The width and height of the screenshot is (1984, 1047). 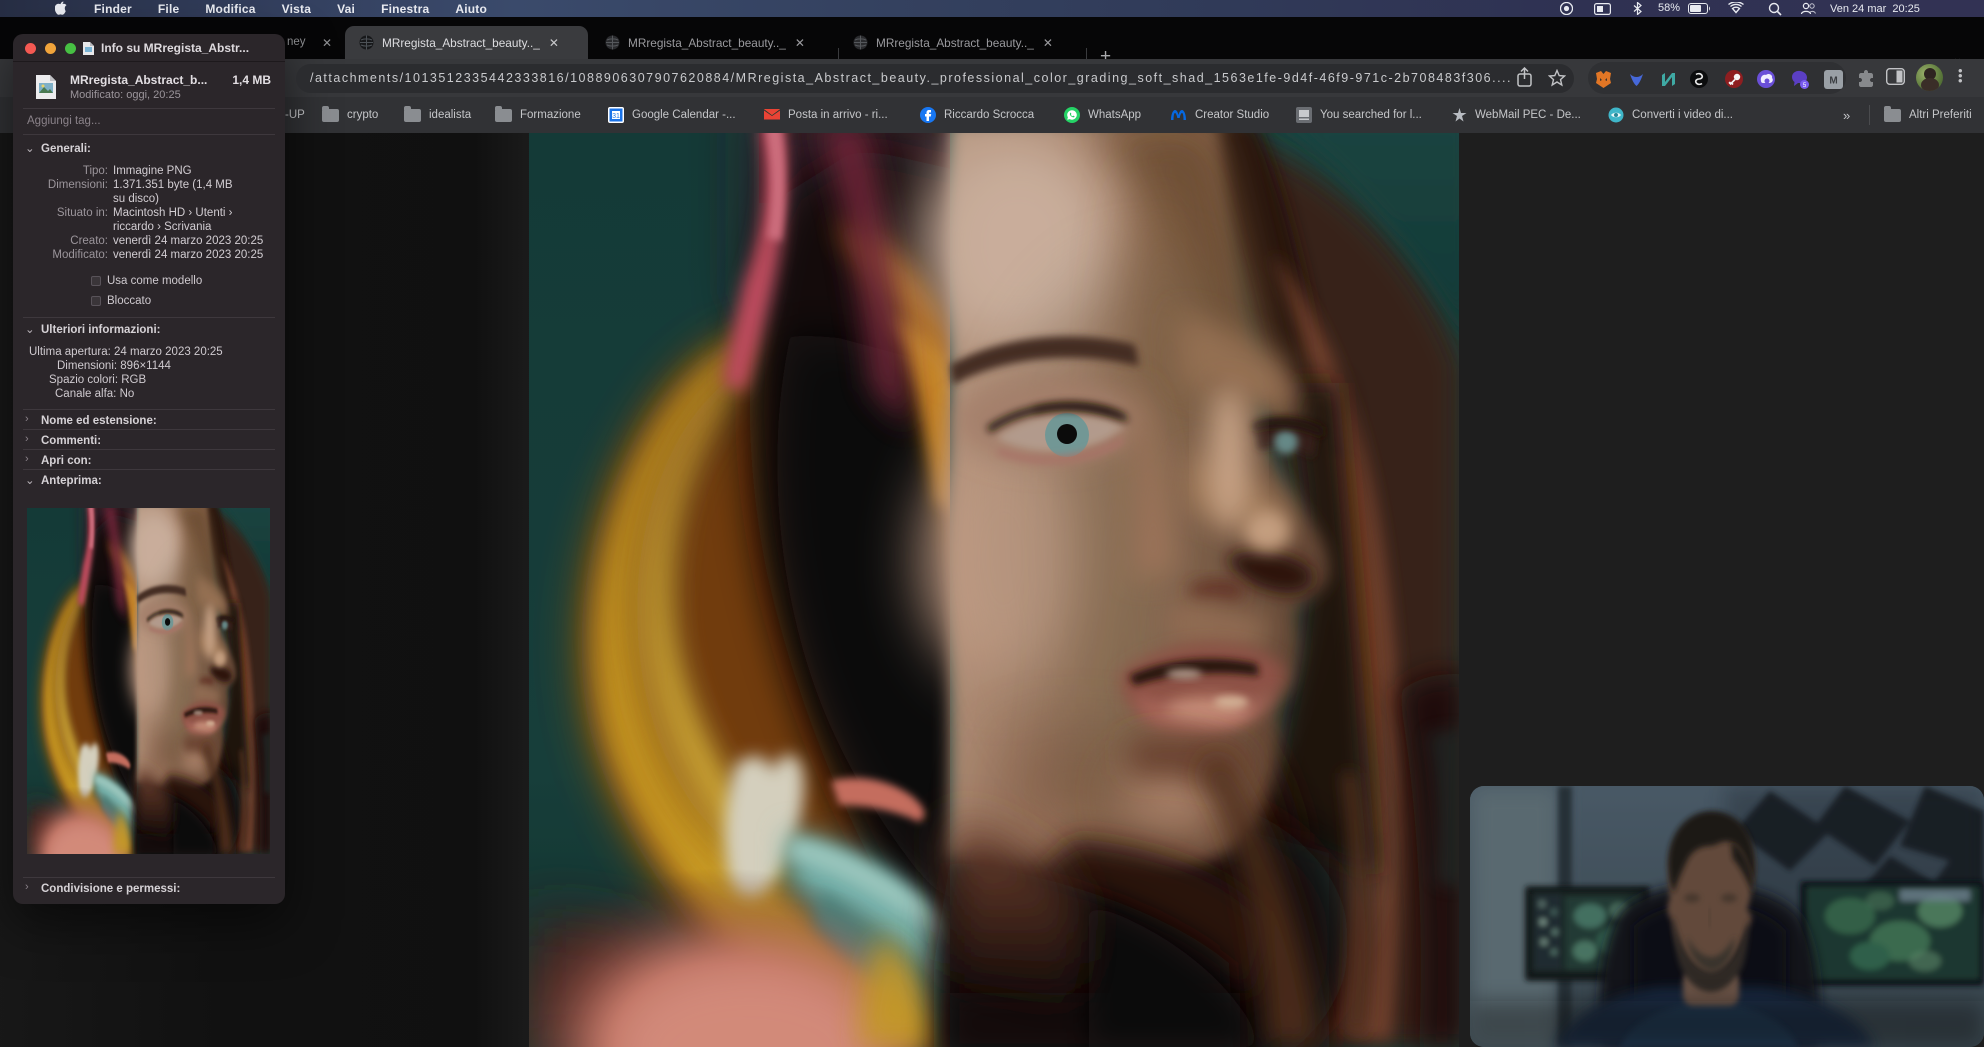 I want to click on svg-text: M, so click(x=1833, y=80).